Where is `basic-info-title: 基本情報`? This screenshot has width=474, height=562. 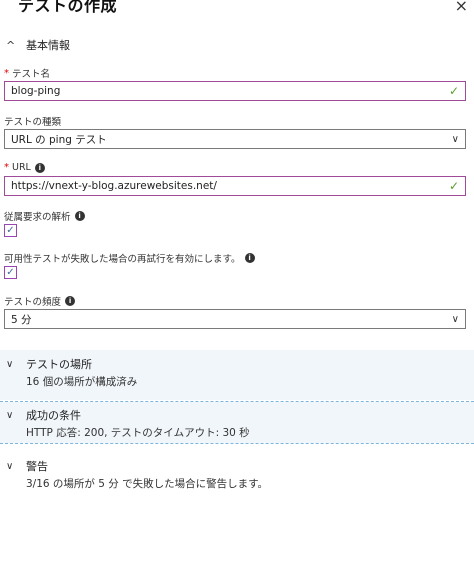 basic-info-title: 基本情報 is located at coordinates (48, 45).